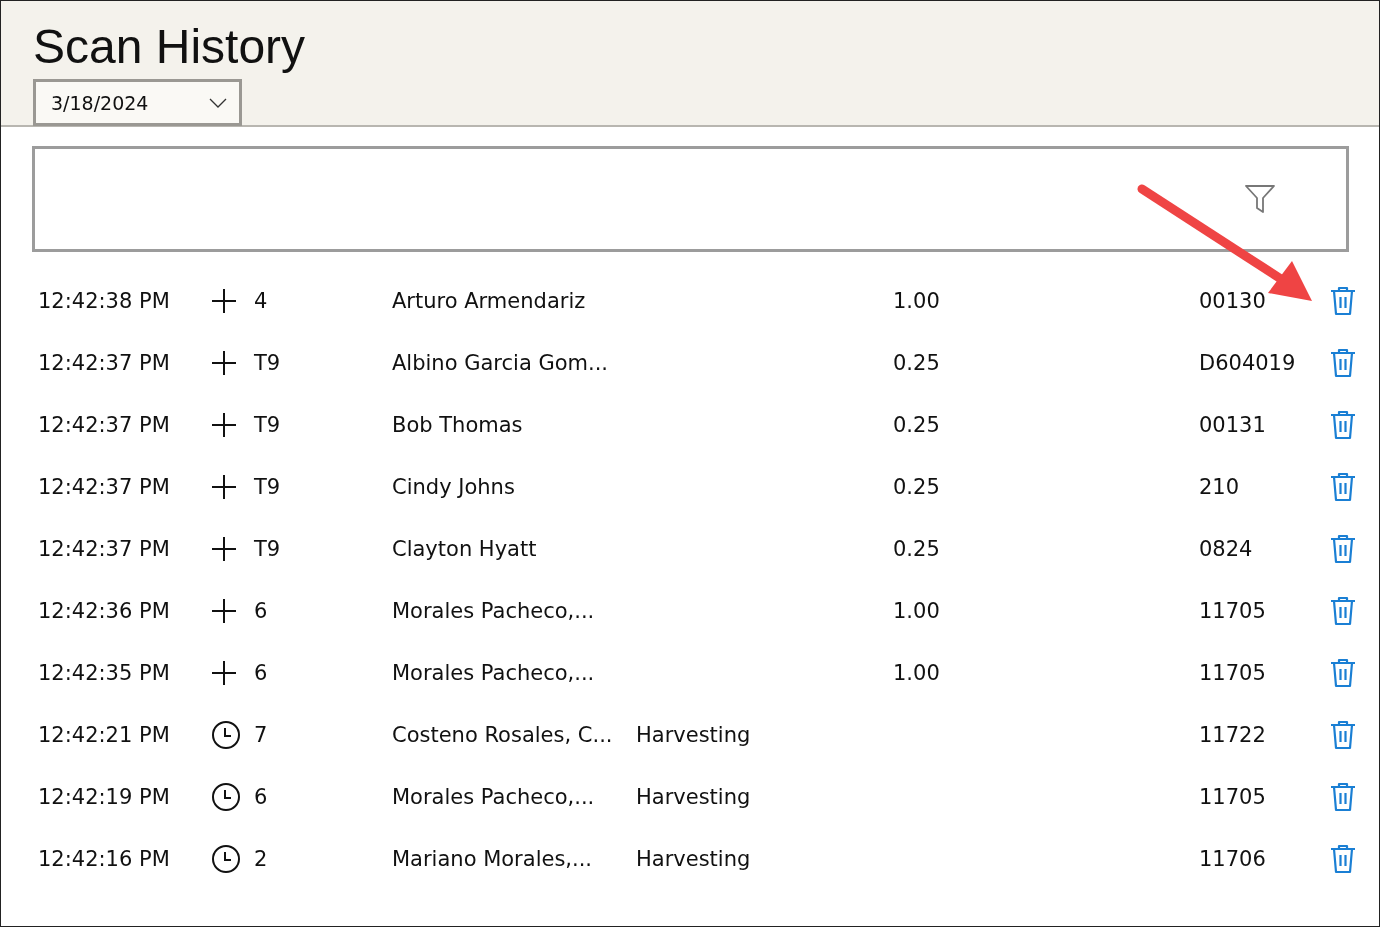 The image size is (1380, 927). What do you see at coordinates (1233, 301) in the screenshot?
I see `id-text: 00130` at bounding box center [1233, 301].